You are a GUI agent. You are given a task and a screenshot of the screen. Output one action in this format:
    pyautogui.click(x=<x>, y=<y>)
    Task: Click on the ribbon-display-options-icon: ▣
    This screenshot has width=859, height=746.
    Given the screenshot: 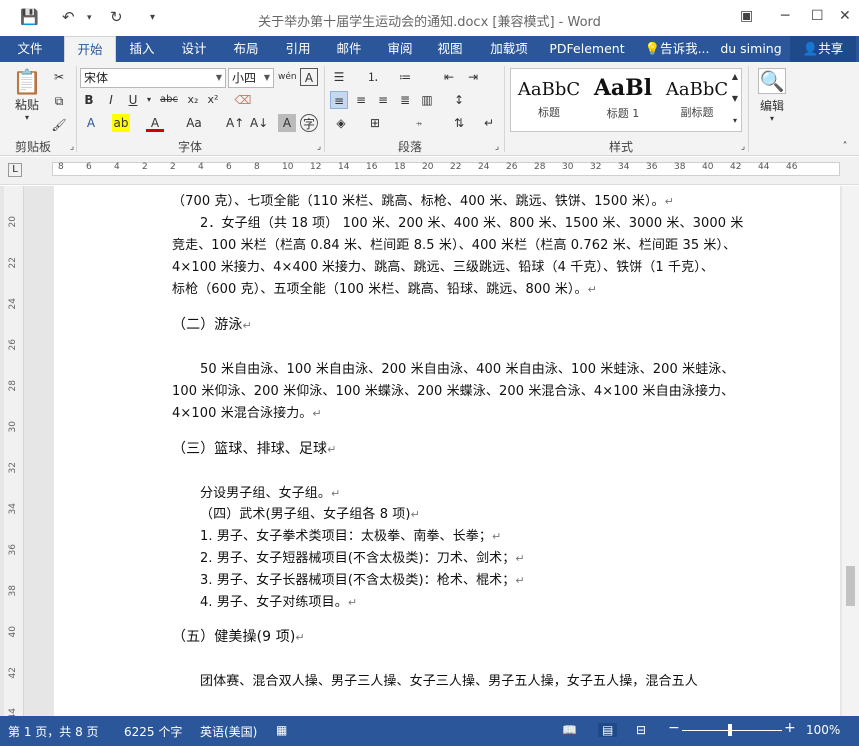 What is the action you would take?
    pyautogui.click(x=746, y=16)
    